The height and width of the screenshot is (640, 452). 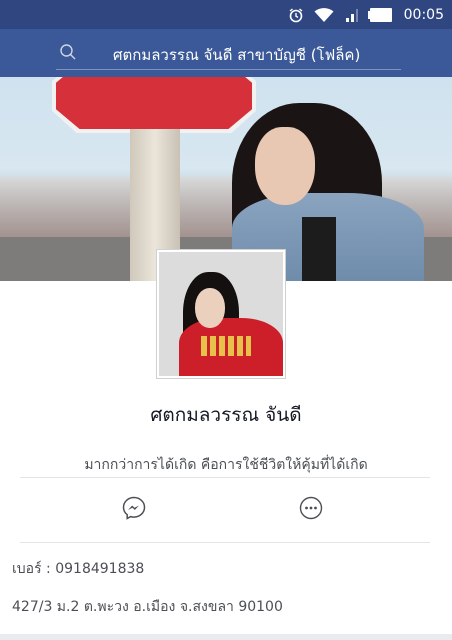 I want to click on cover-person-top, so click(x=319, y=249).